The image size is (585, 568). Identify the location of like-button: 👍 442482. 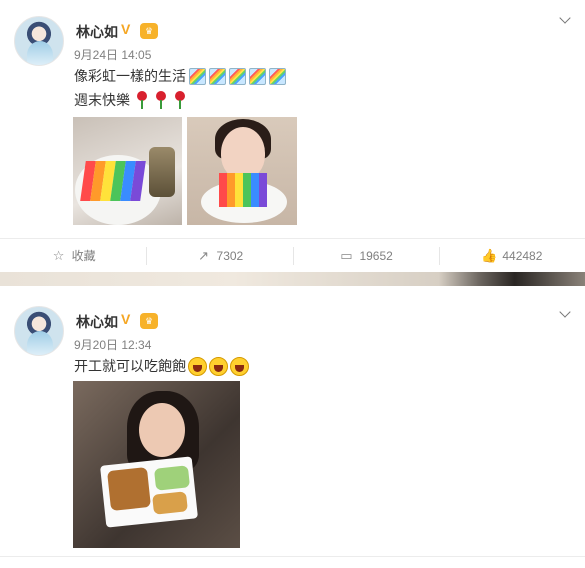
(511, 255).